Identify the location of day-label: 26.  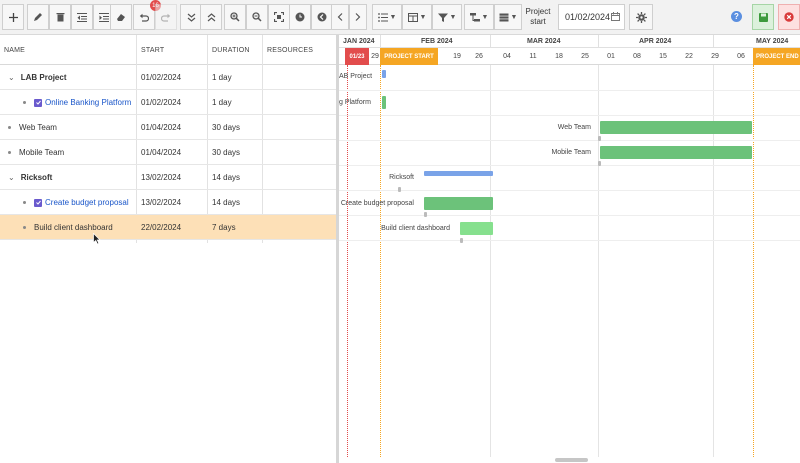
(479, 56).